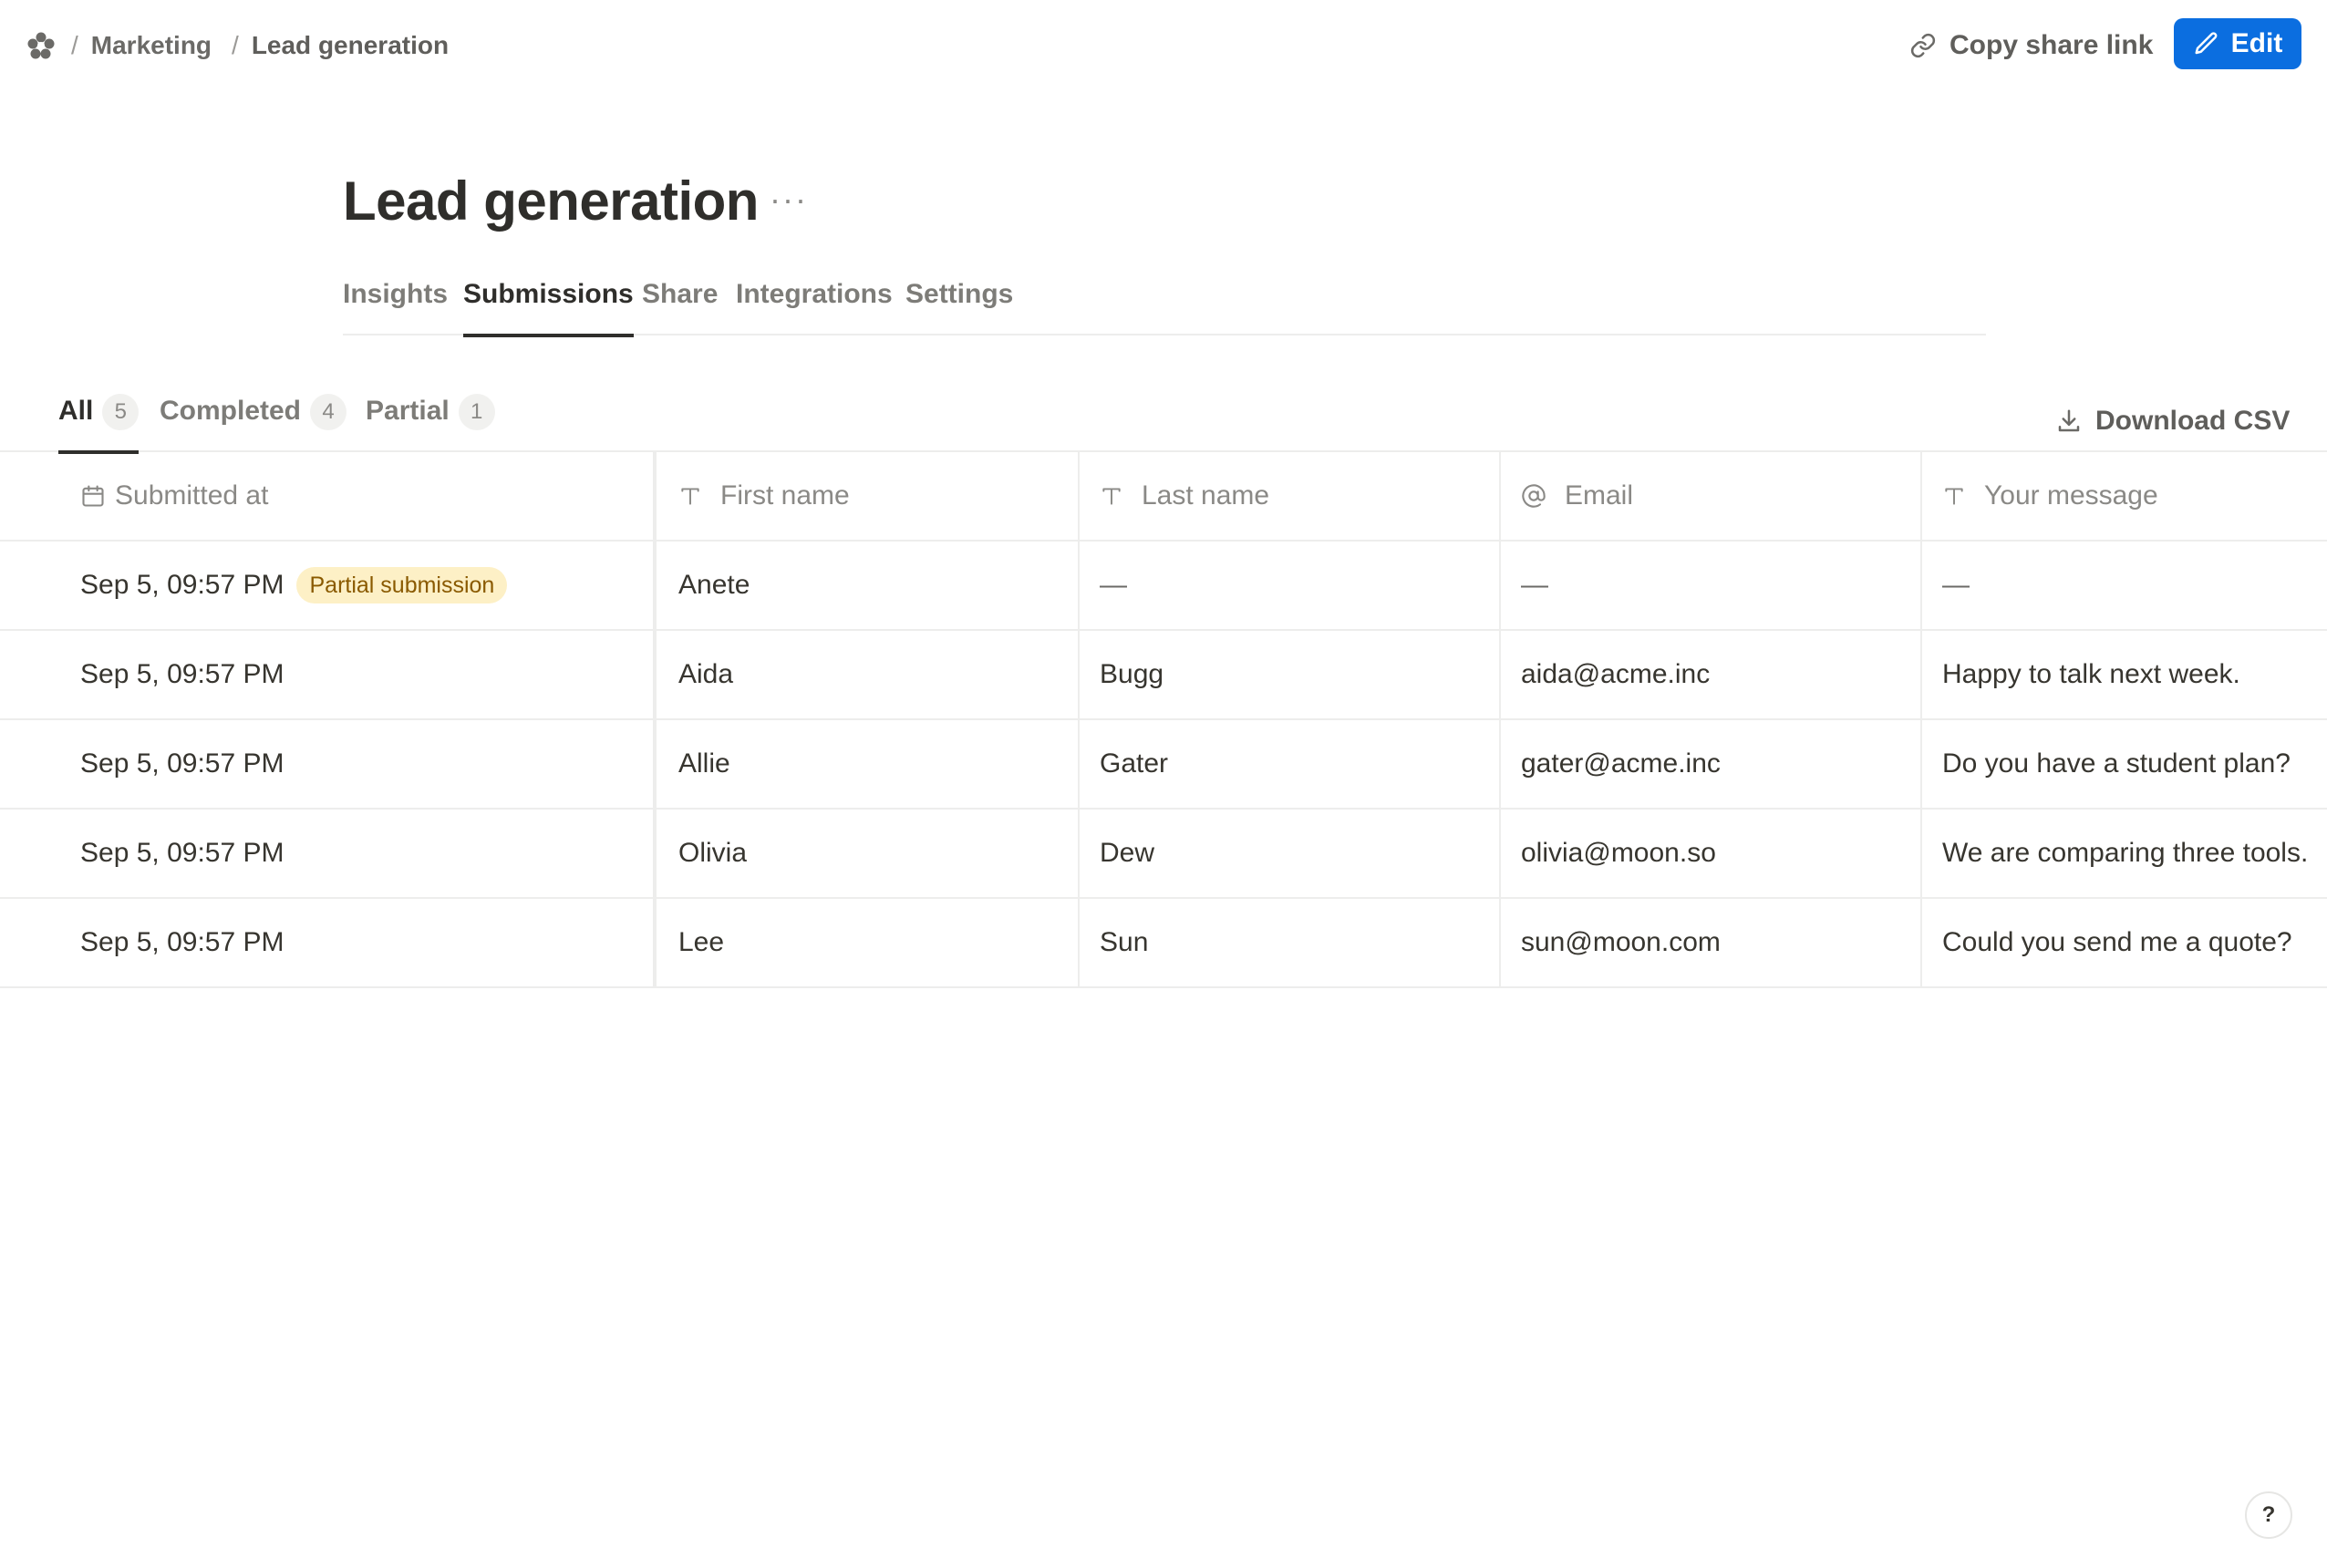 The height and width of the screenshot is (1568, 2327). I want to click on more-options-icon: ···, so click(789, 200).